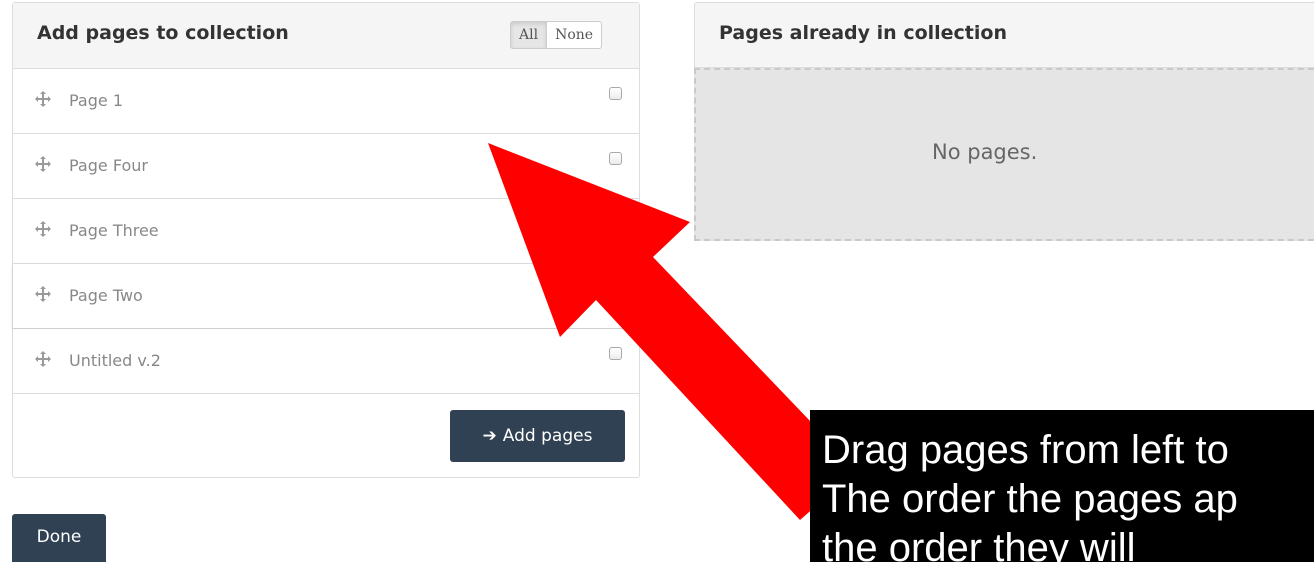  I want to click on list-item: Page Four, so click(326, 166).